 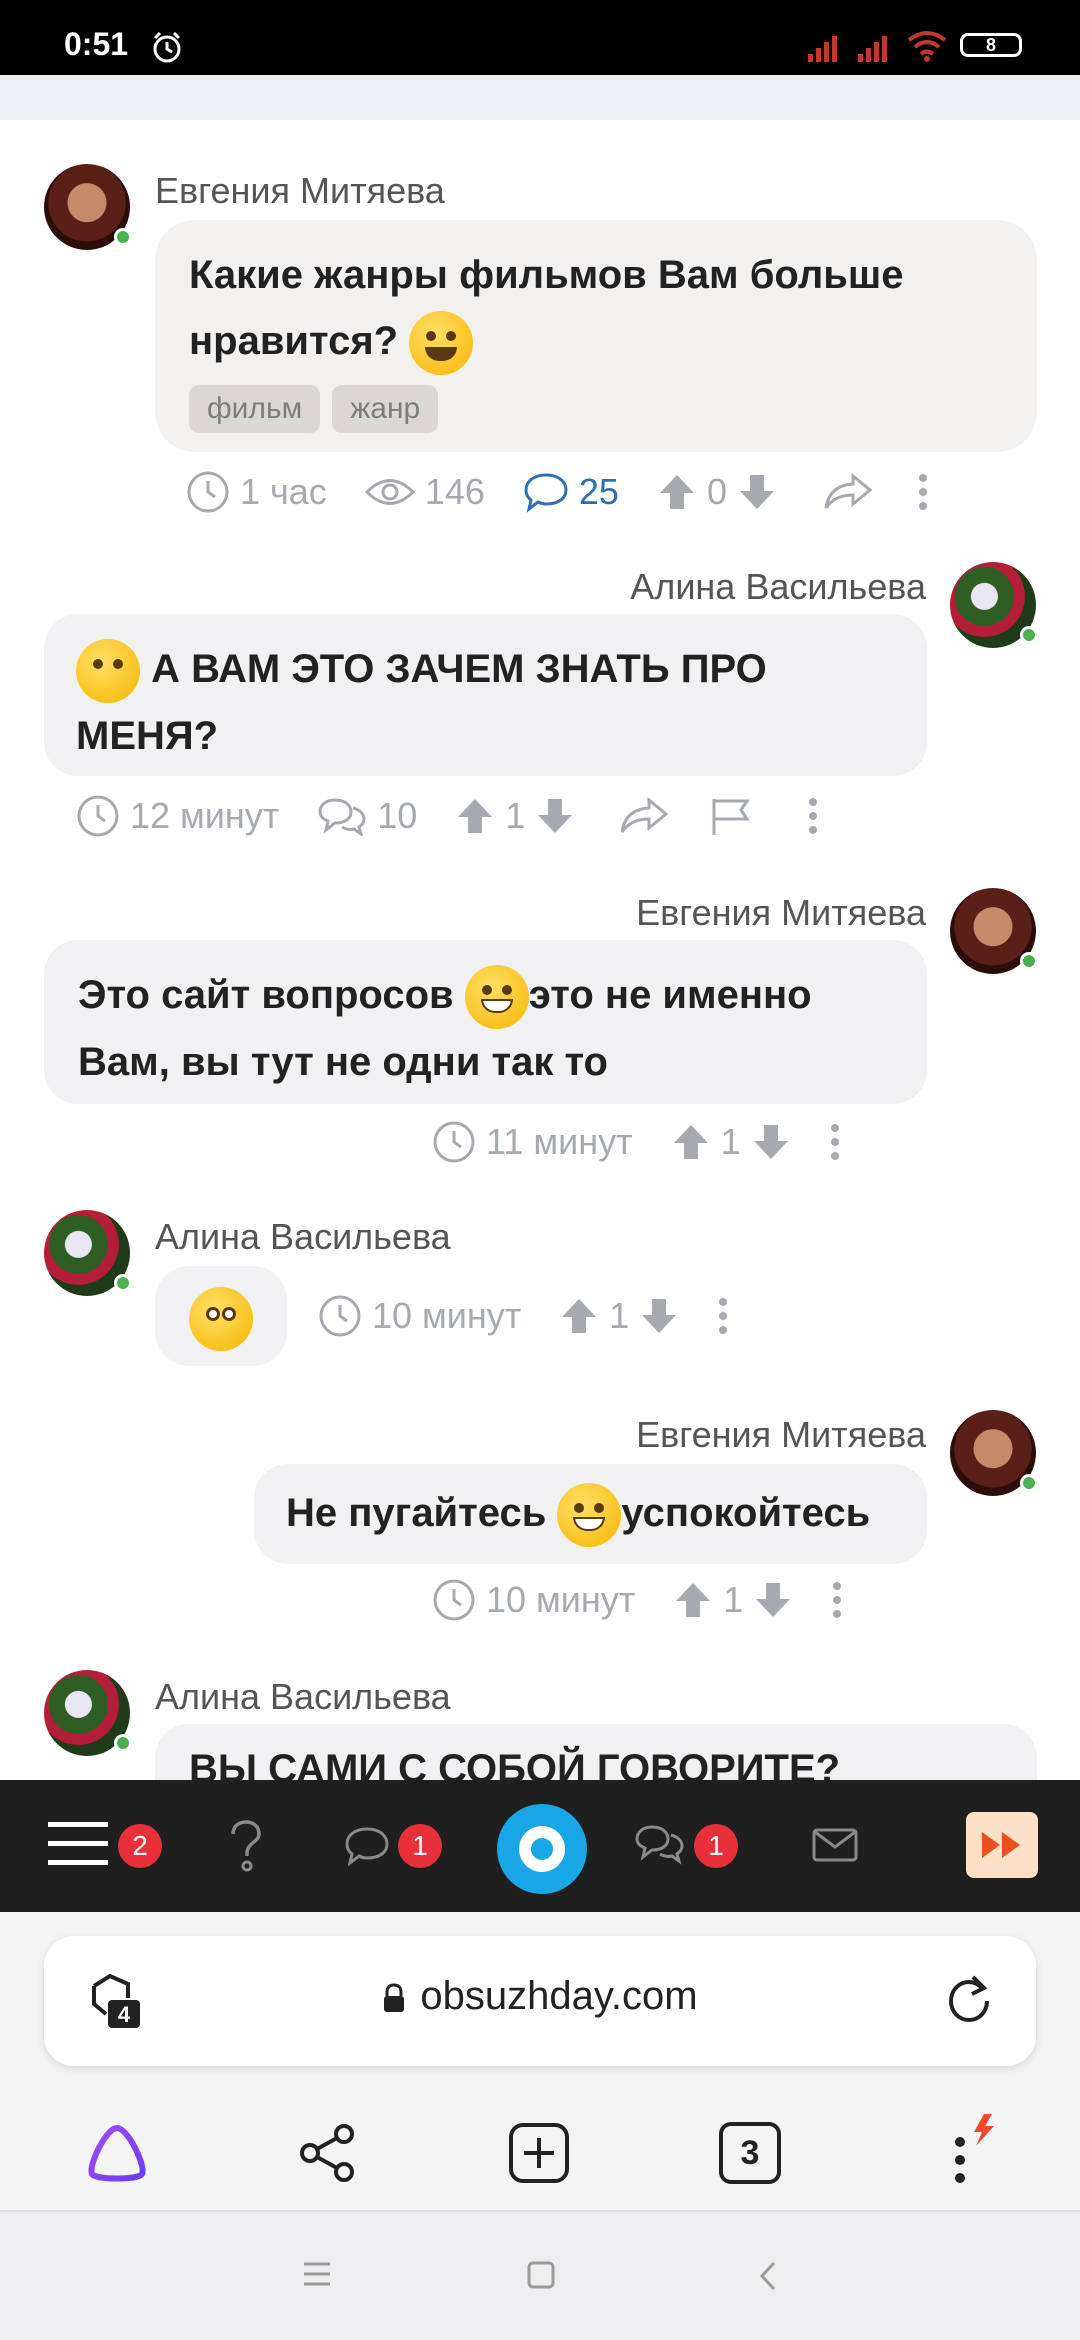 What do you see at coordinates (750, 2153) in the screenshot?
I see `open-tabs-button: 3` at bounding box center [750, 2153].